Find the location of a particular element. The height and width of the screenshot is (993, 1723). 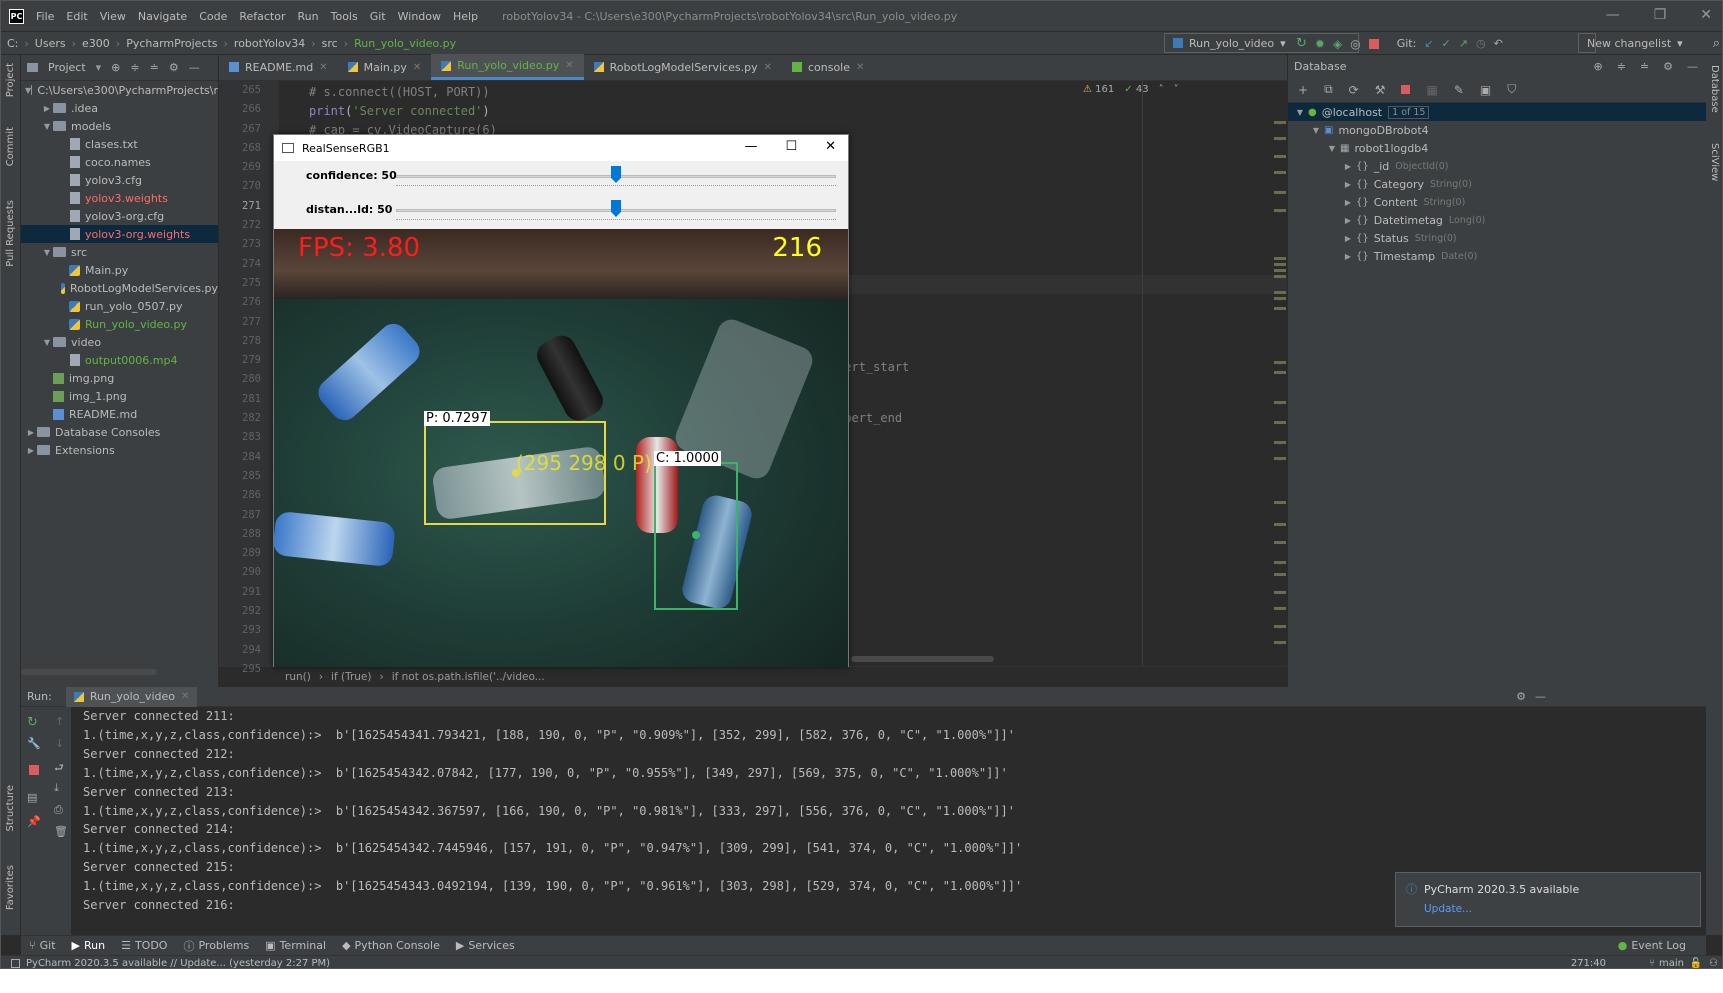

cv-window-titlebar: RealSenseRGB1 — ☐ ✕ is located at coordinates (561, 148).